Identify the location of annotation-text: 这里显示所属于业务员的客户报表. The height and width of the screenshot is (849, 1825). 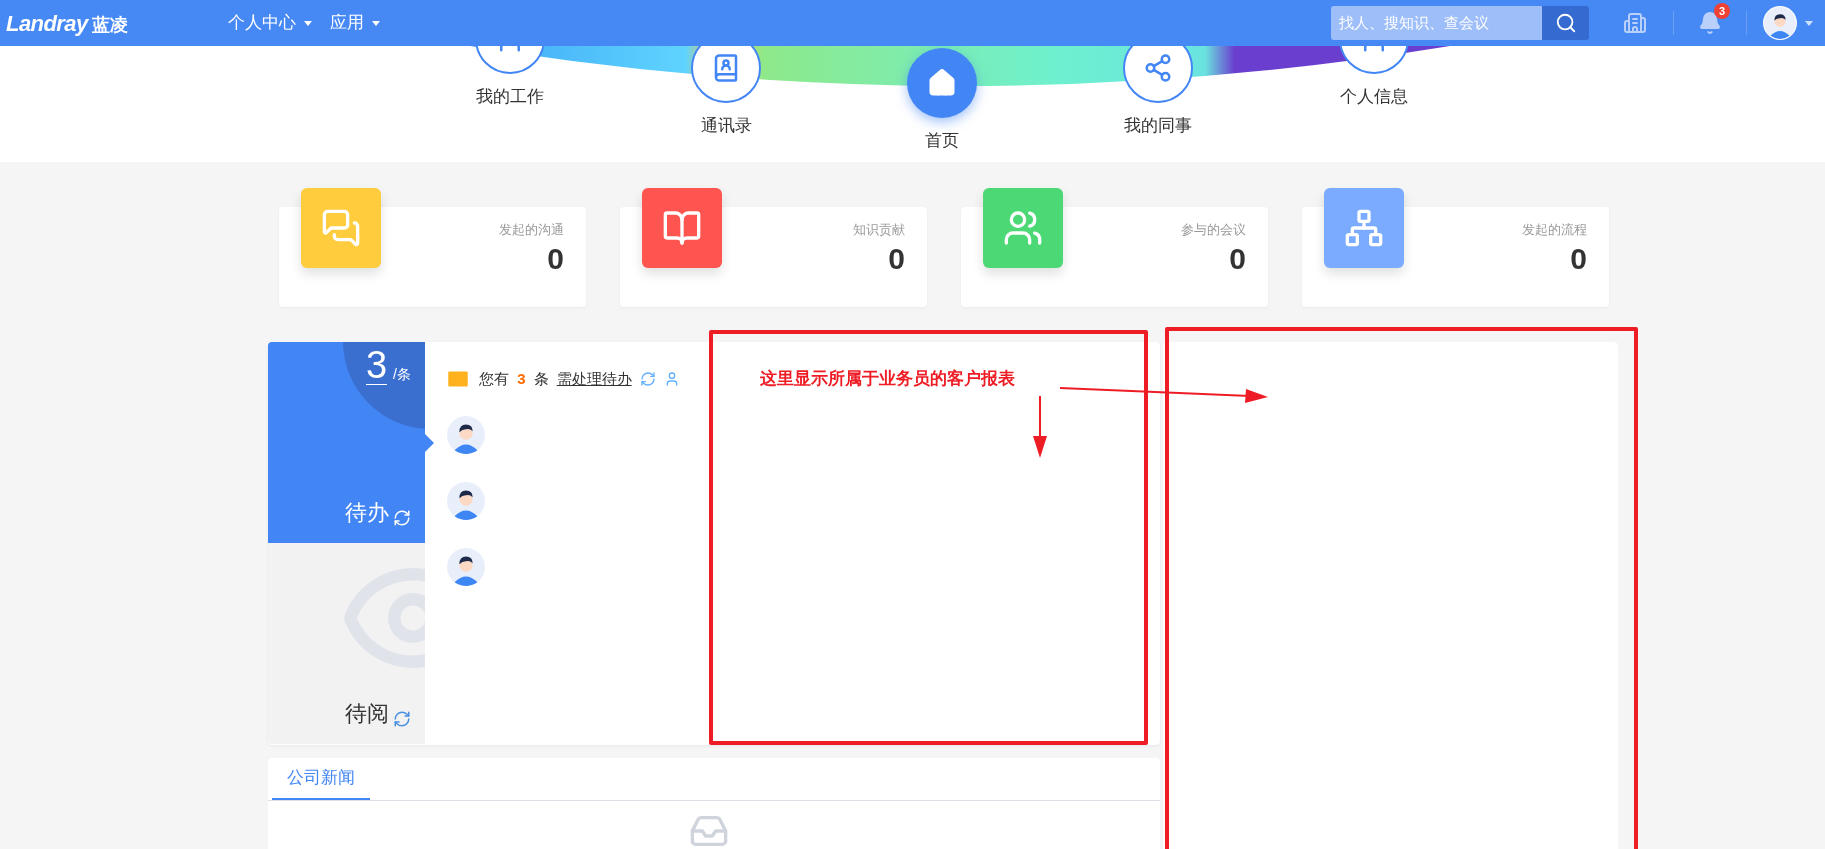
(887, 379).